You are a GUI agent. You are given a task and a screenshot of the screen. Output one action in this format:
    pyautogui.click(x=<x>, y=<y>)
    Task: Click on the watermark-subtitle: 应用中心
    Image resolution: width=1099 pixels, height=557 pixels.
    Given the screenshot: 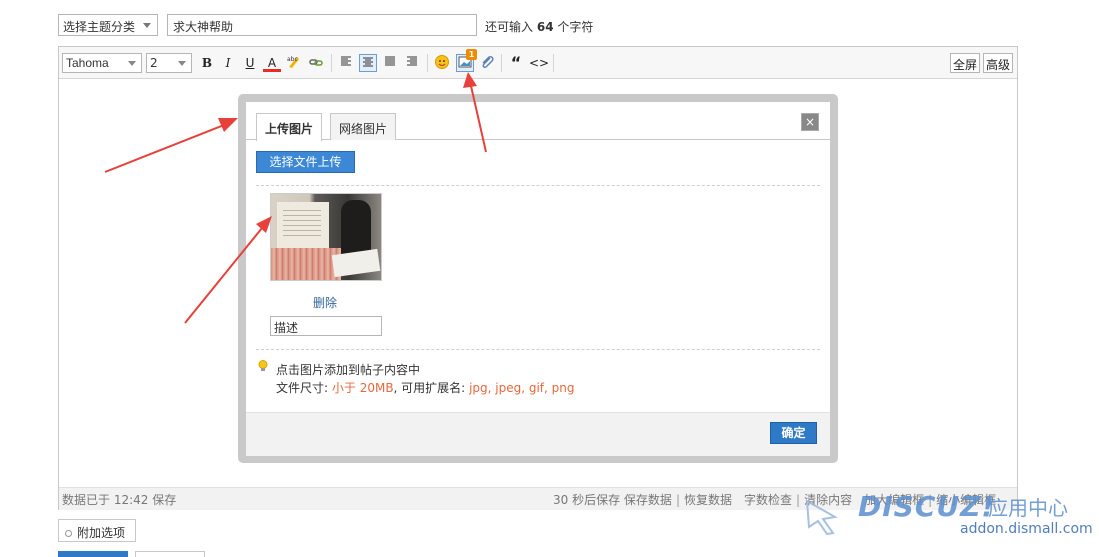 What is the action you would take?
    pyautogui.click(x=1028, y=508)
    